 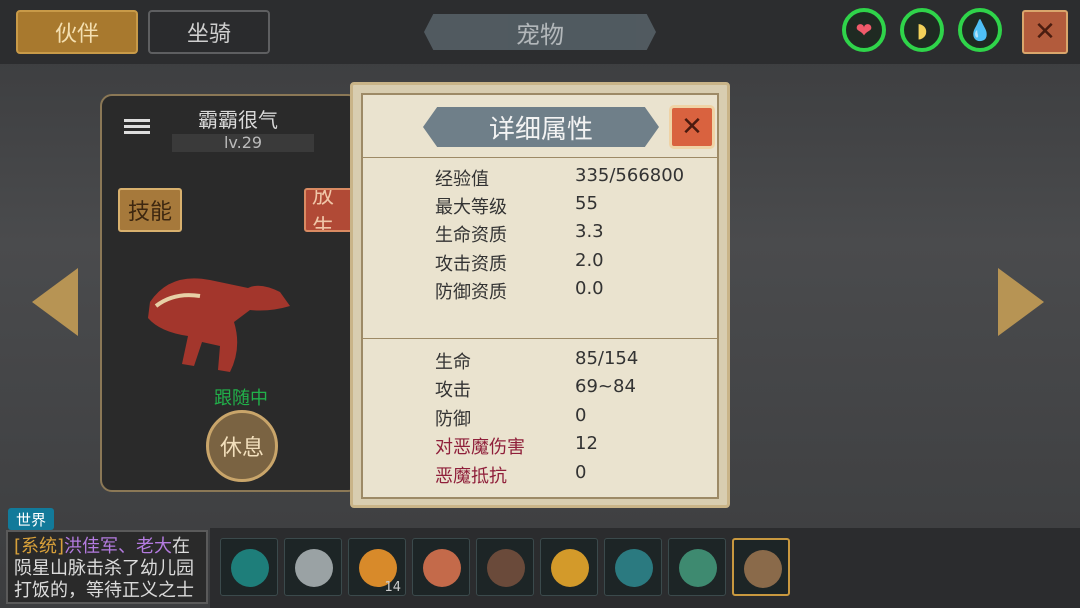 What do you see at coordinates (243, 143) in the screenshot?
I see `pet-level: lv.29` at bounding box center [243, 143].